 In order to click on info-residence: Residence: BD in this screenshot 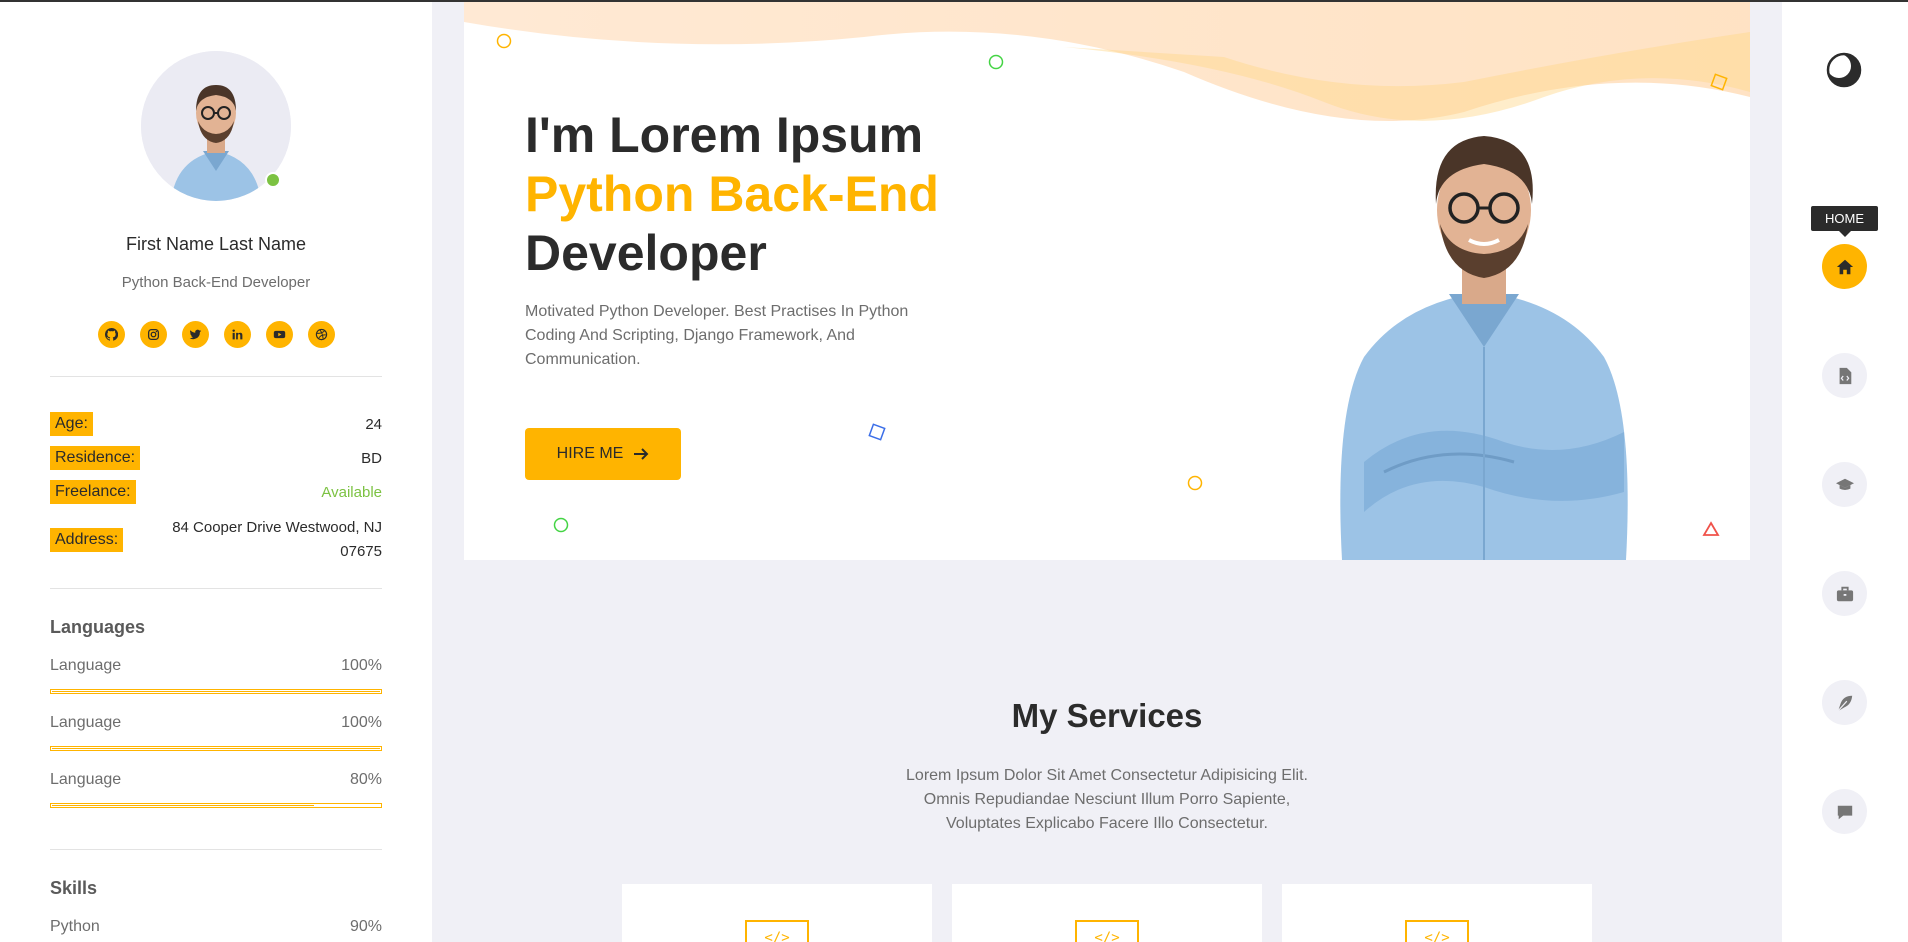, I will do `click(216, 458)`.